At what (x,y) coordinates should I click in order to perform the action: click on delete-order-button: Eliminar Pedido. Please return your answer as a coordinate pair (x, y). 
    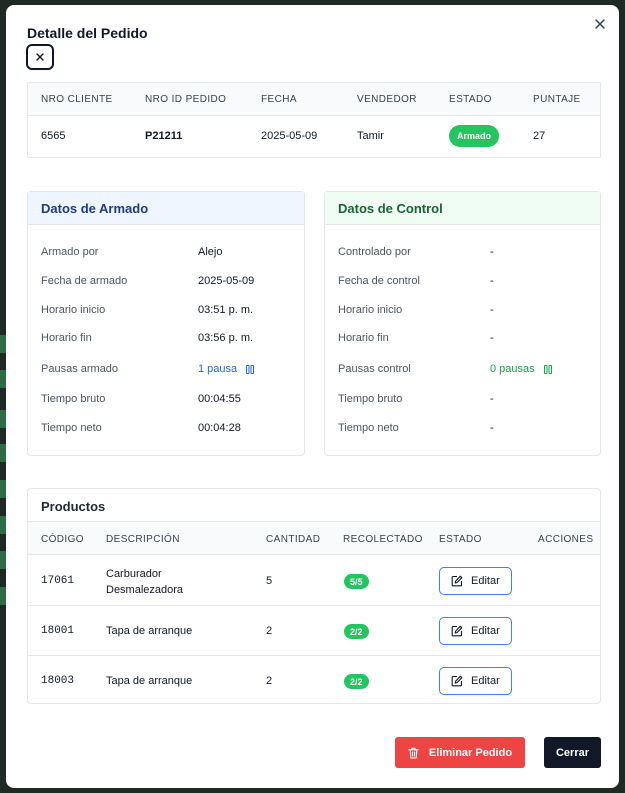
    Looking at the image, I should click on (460, 752).